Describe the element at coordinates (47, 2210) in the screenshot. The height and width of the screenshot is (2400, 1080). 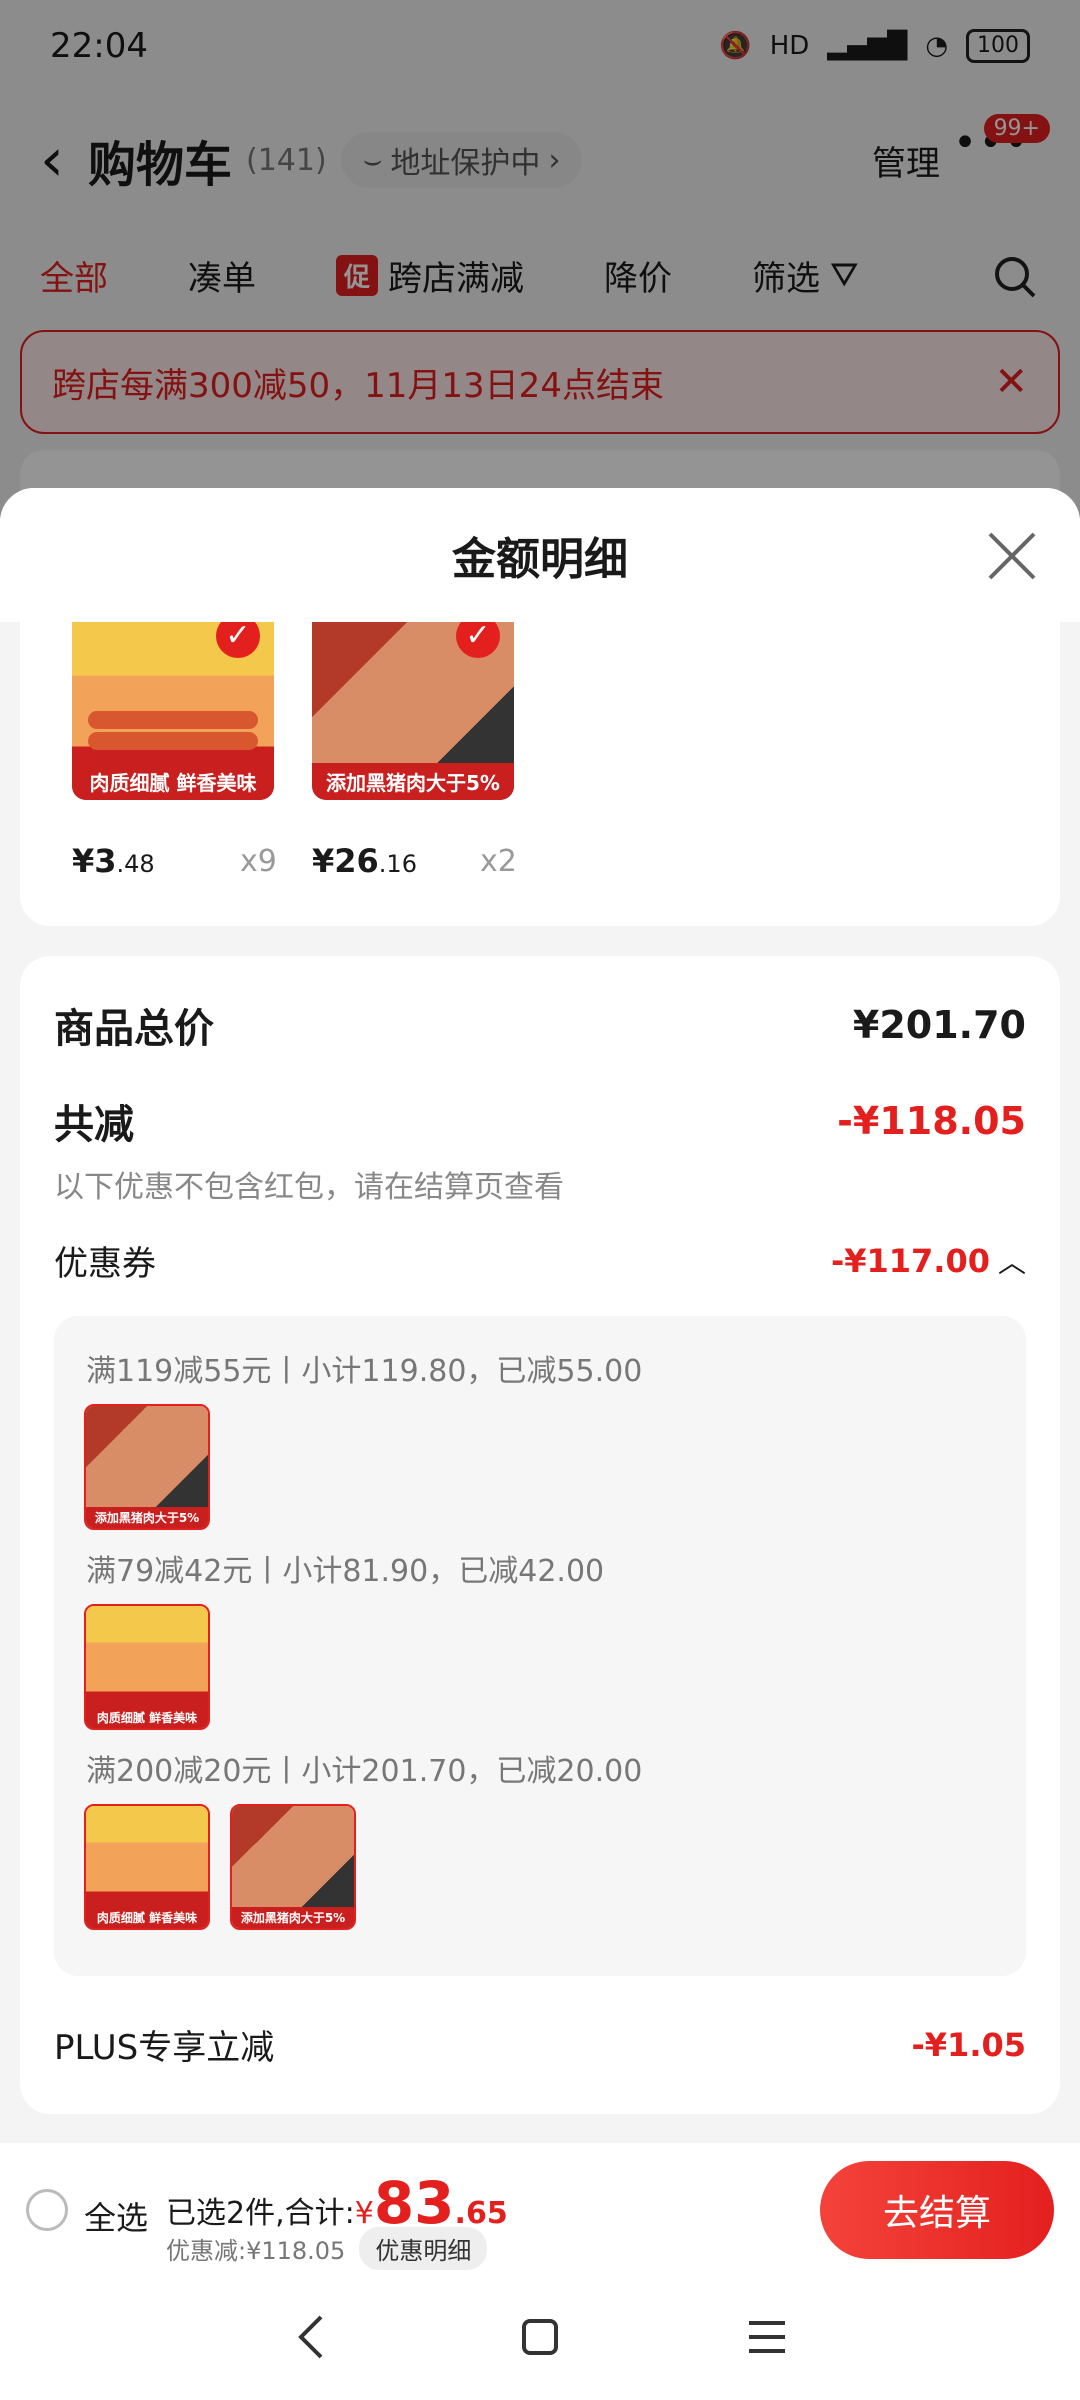
I see `select-all-radio` at that location.